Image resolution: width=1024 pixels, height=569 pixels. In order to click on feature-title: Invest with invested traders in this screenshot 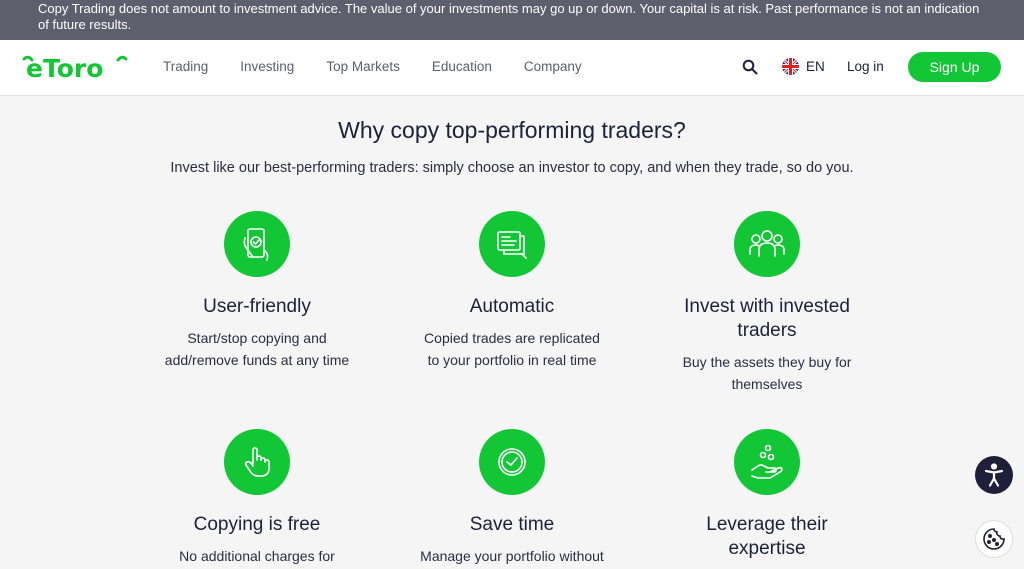, I will do `click(767, 318)`.